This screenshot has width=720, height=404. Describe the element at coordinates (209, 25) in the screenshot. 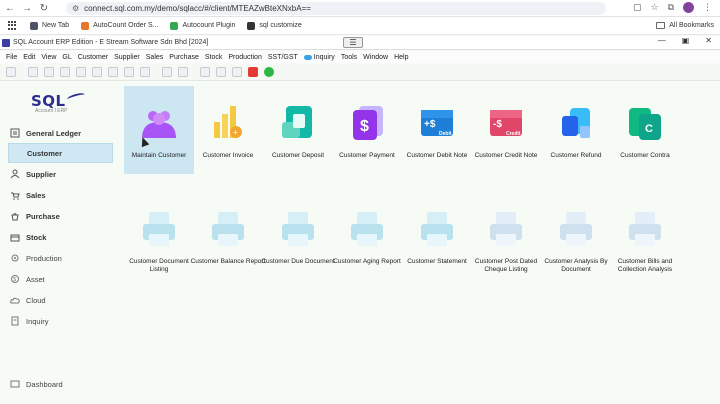

I see `bookmark-label: Autocount Plugin` at that location.